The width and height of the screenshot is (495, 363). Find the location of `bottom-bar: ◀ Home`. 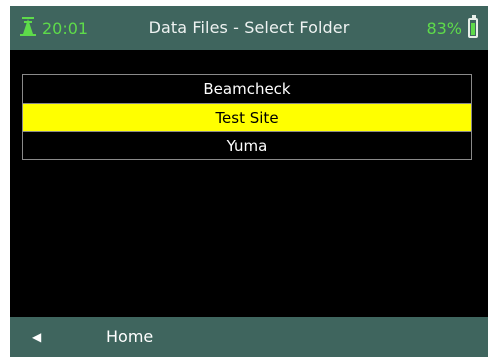

bottom-bar: ◀ Home is located at coordinates (249, 337).